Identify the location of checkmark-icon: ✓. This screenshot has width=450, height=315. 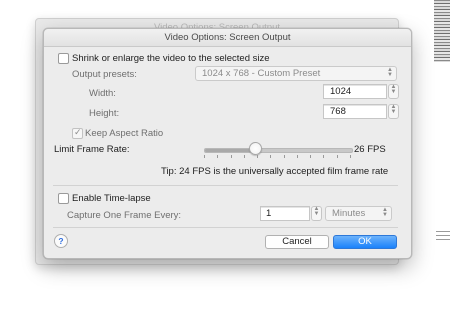
(78, 132).